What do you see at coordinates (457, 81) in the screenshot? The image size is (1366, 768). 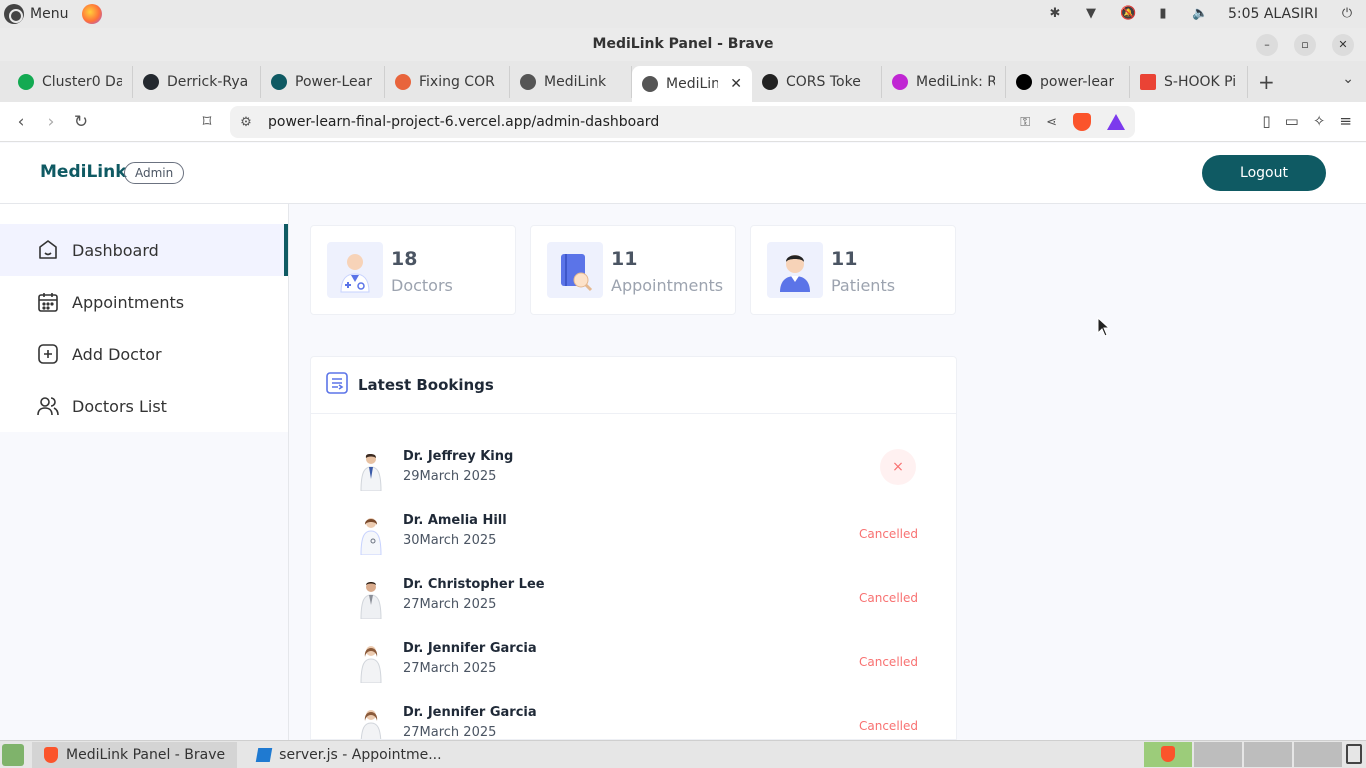 I see `tab-label: Fixing COR` at bounding box center [457, 81].